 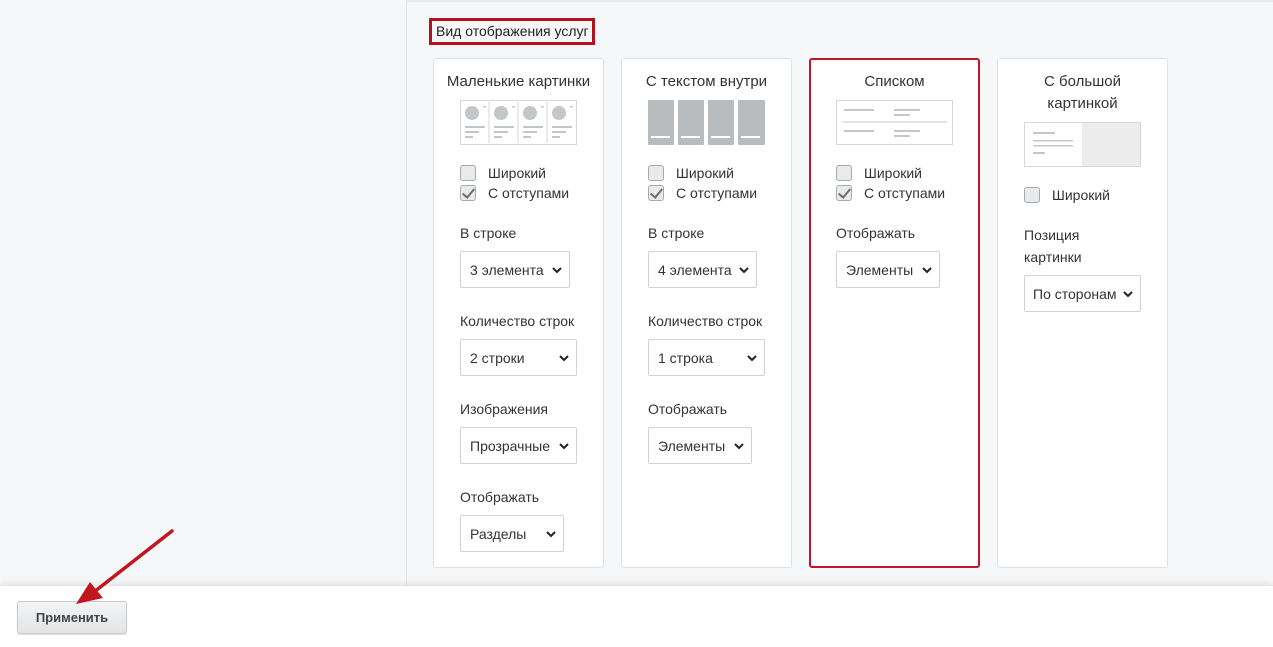 What do you see at coordinates (510, 445) in the screenshot?
I see `select-value: Прозрачные` at bounding box center [510, 445].